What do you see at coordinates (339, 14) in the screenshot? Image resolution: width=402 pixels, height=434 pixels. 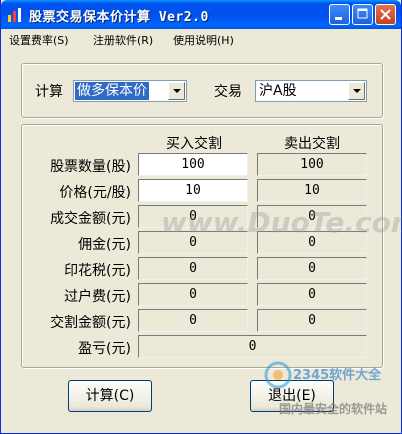 I see `minimize-button` at bounding box center [339, 14].